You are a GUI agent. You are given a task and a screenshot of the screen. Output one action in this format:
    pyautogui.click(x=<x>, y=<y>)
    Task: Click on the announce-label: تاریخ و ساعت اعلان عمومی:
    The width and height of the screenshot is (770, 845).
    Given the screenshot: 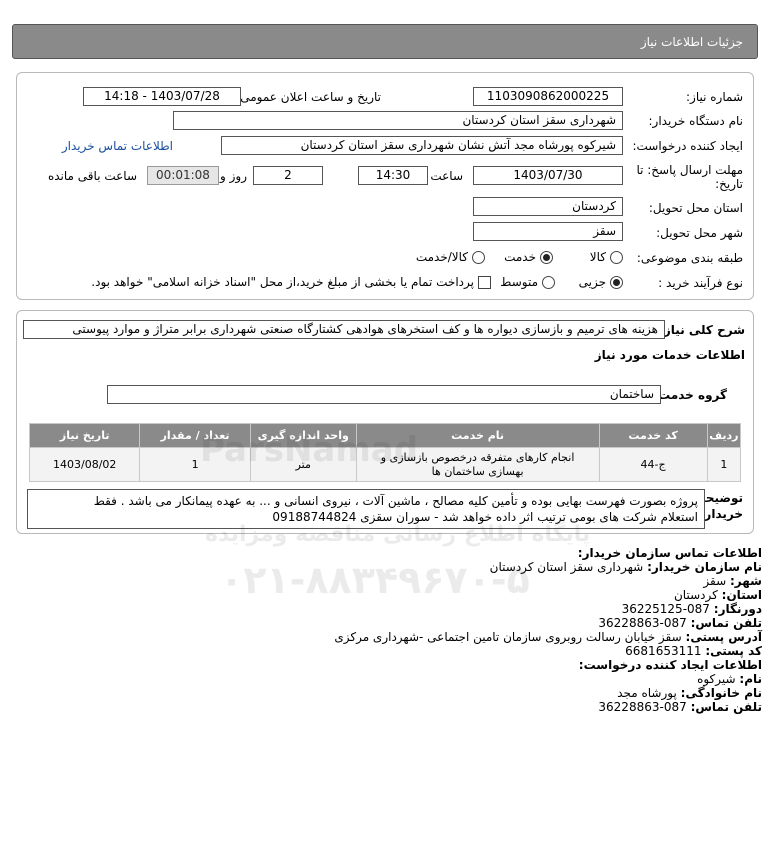 What is the action you would take?
    pyautogui.click(x=308, y=97)
    